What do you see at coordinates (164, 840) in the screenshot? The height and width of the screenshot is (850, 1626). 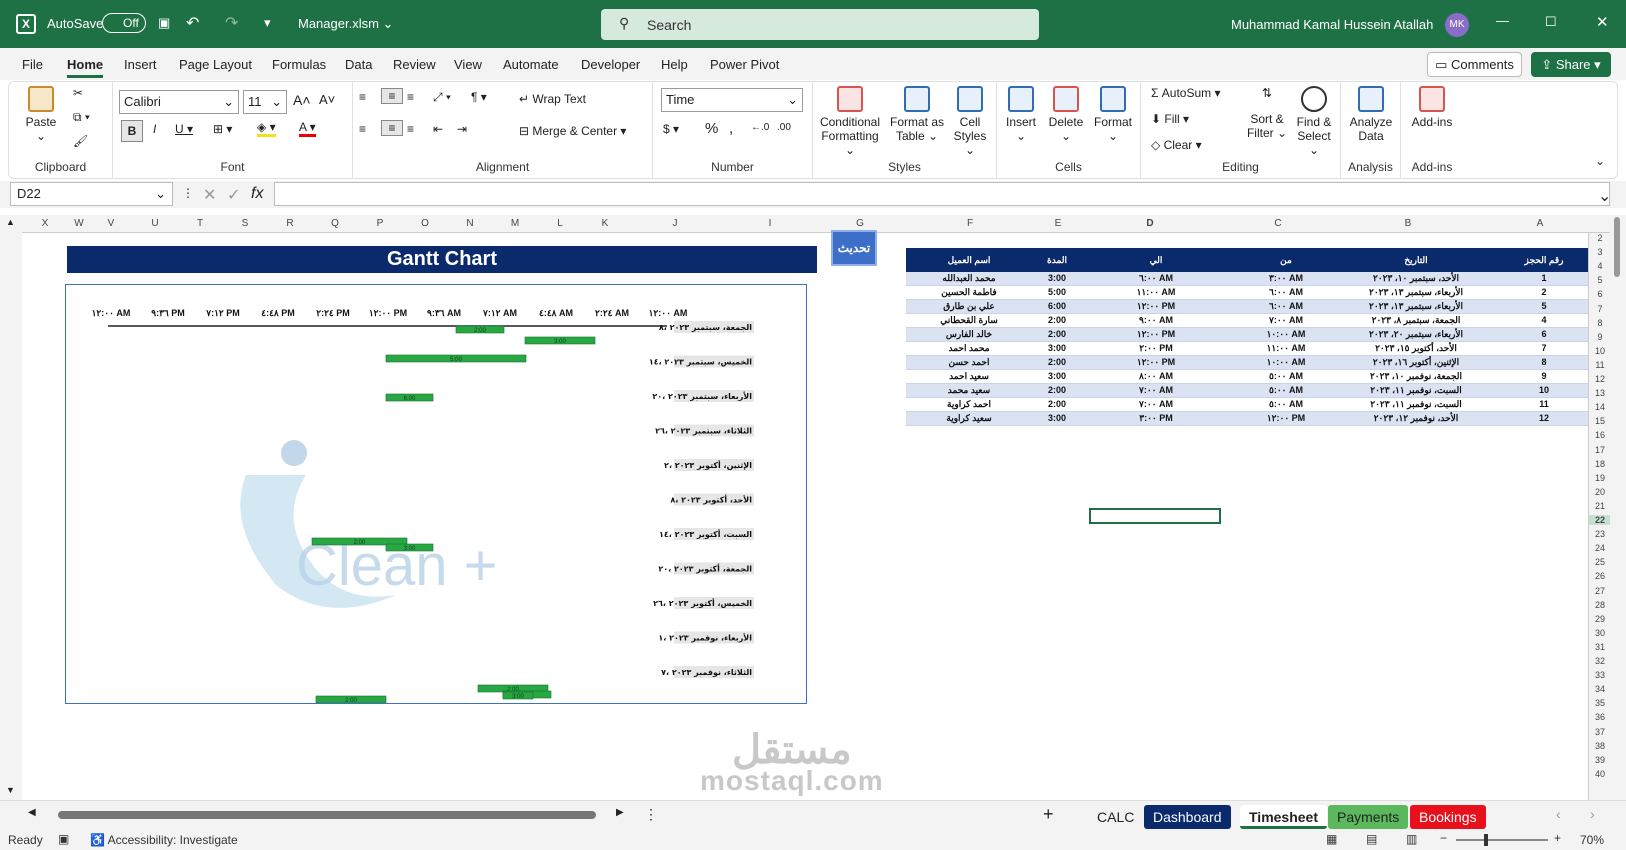 I see `accessibility-status: ♿ Accessibility: Investigate` at bounding box center [164, 840].